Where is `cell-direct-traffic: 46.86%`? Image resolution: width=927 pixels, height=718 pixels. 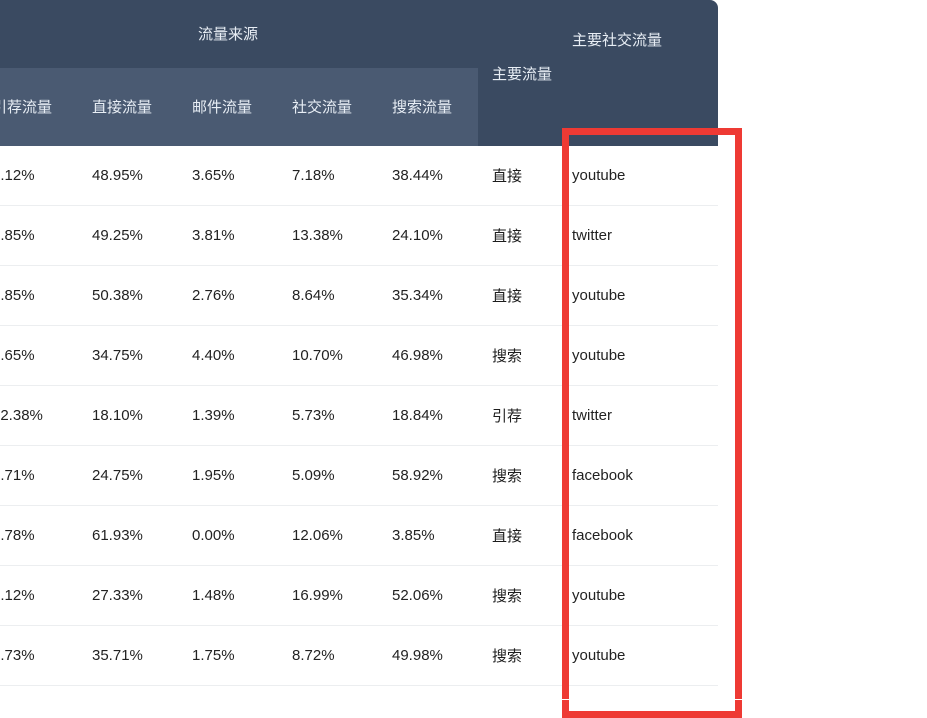
cell-direct-traffic: 46.86% is located at coordinates (128, 692).